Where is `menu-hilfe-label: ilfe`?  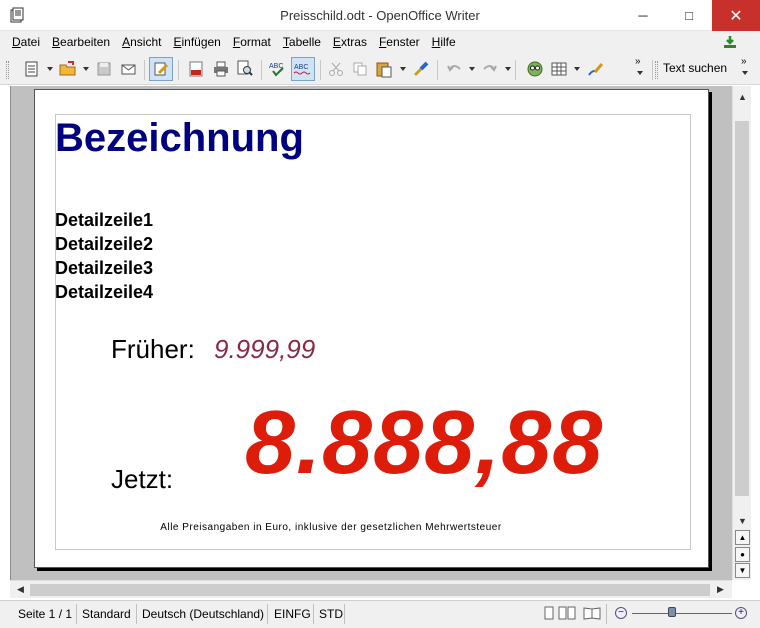
menu-hilfe-label: ilfe is located at coordinates (448, 42).